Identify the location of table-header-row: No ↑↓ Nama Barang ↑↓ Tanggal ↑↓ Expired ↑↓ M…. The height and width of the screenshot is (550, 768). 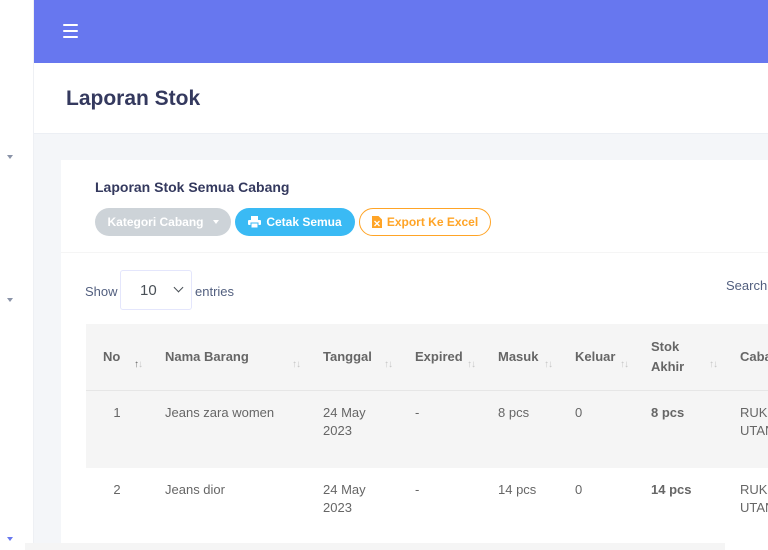
(427, 357).